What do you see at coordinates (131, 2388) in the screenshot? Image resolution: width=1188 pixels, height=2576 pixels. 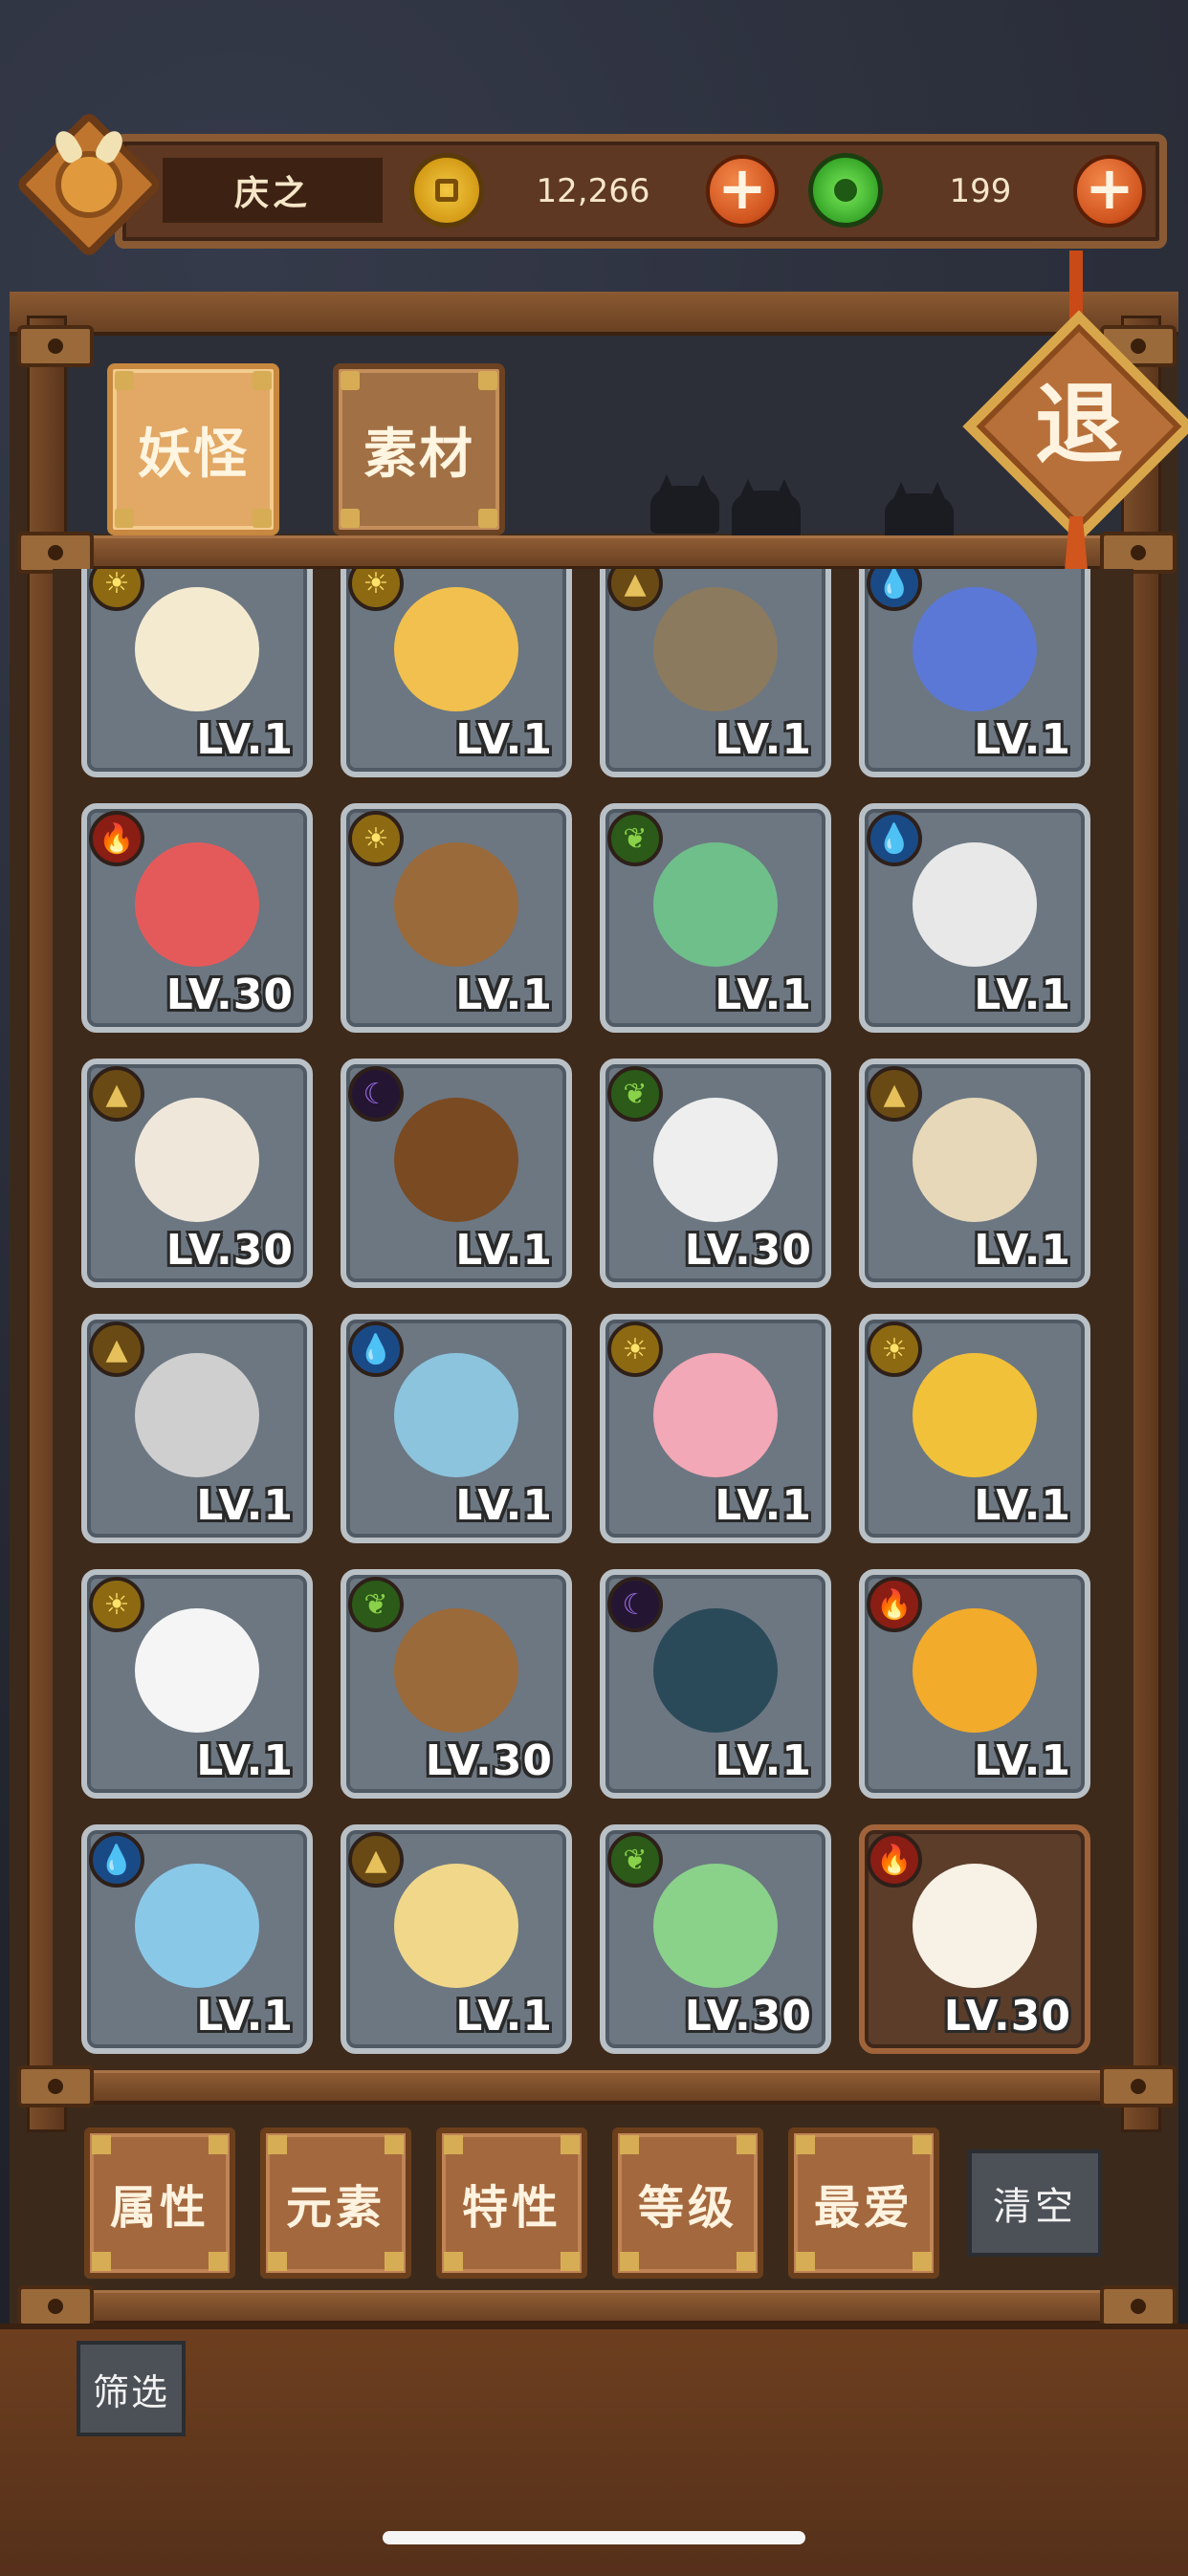 I see `screen-button: 筛选` at bounding box center [131, 2388].